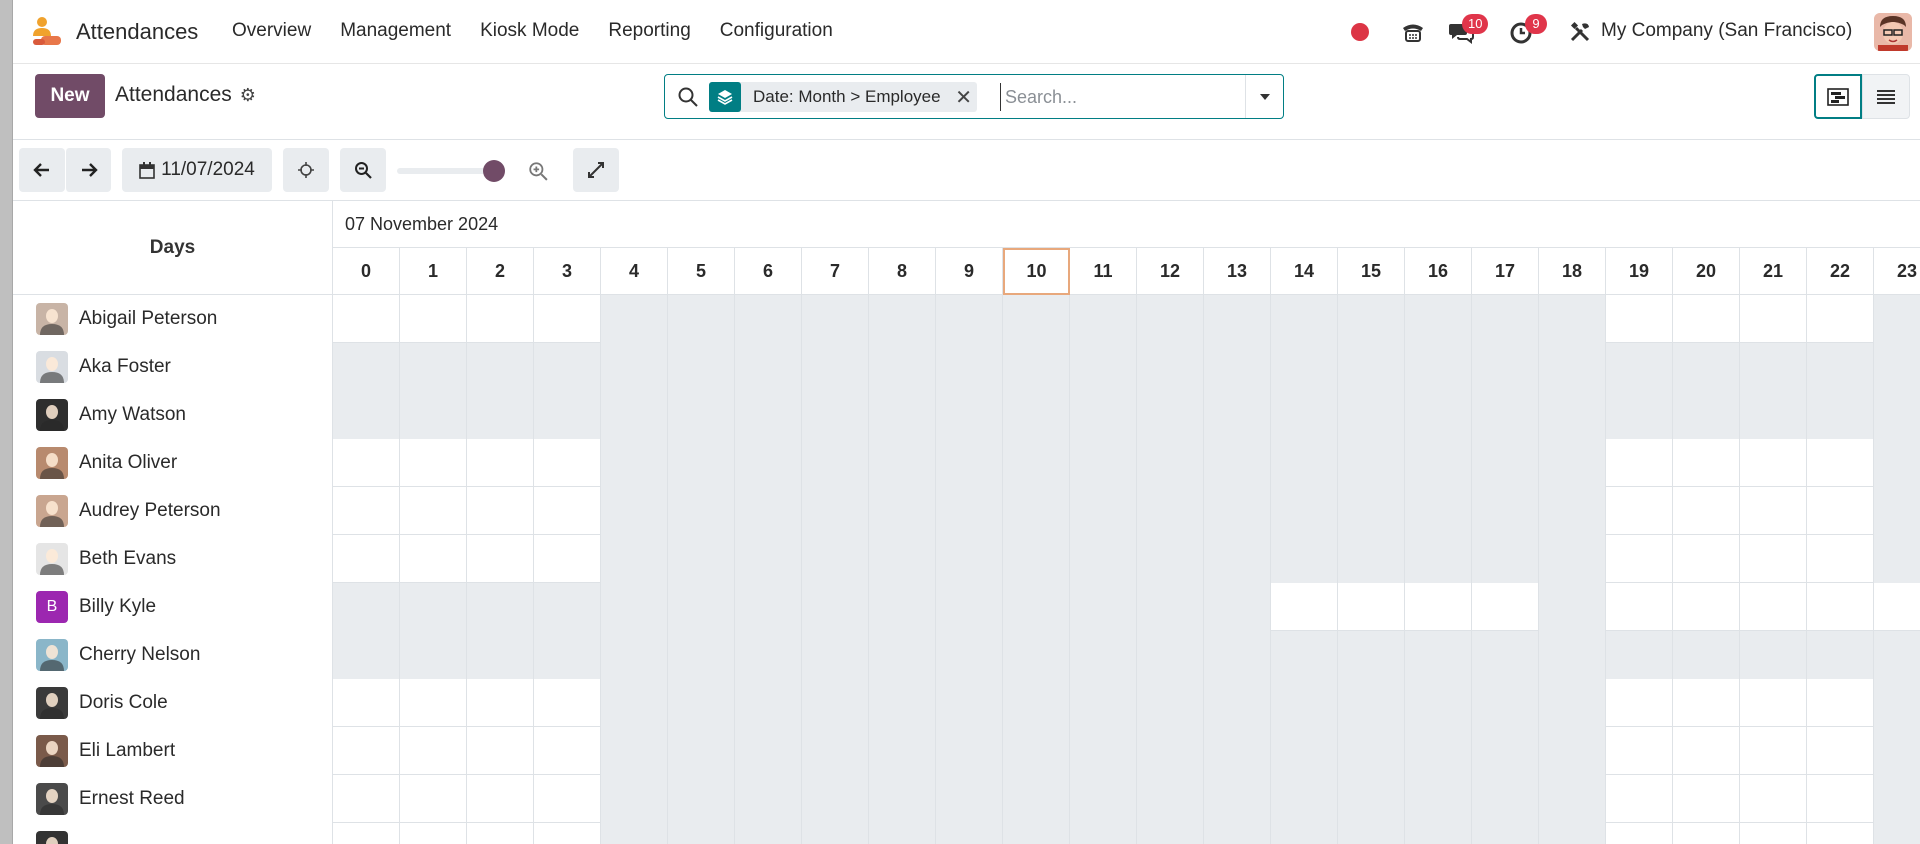 This screenshot has height=844, width=1920. What do you see at coordinates (173, 703) in the screenshot?
I see `employee-row-header: Doris Cole` at bounding box center [173, 703].